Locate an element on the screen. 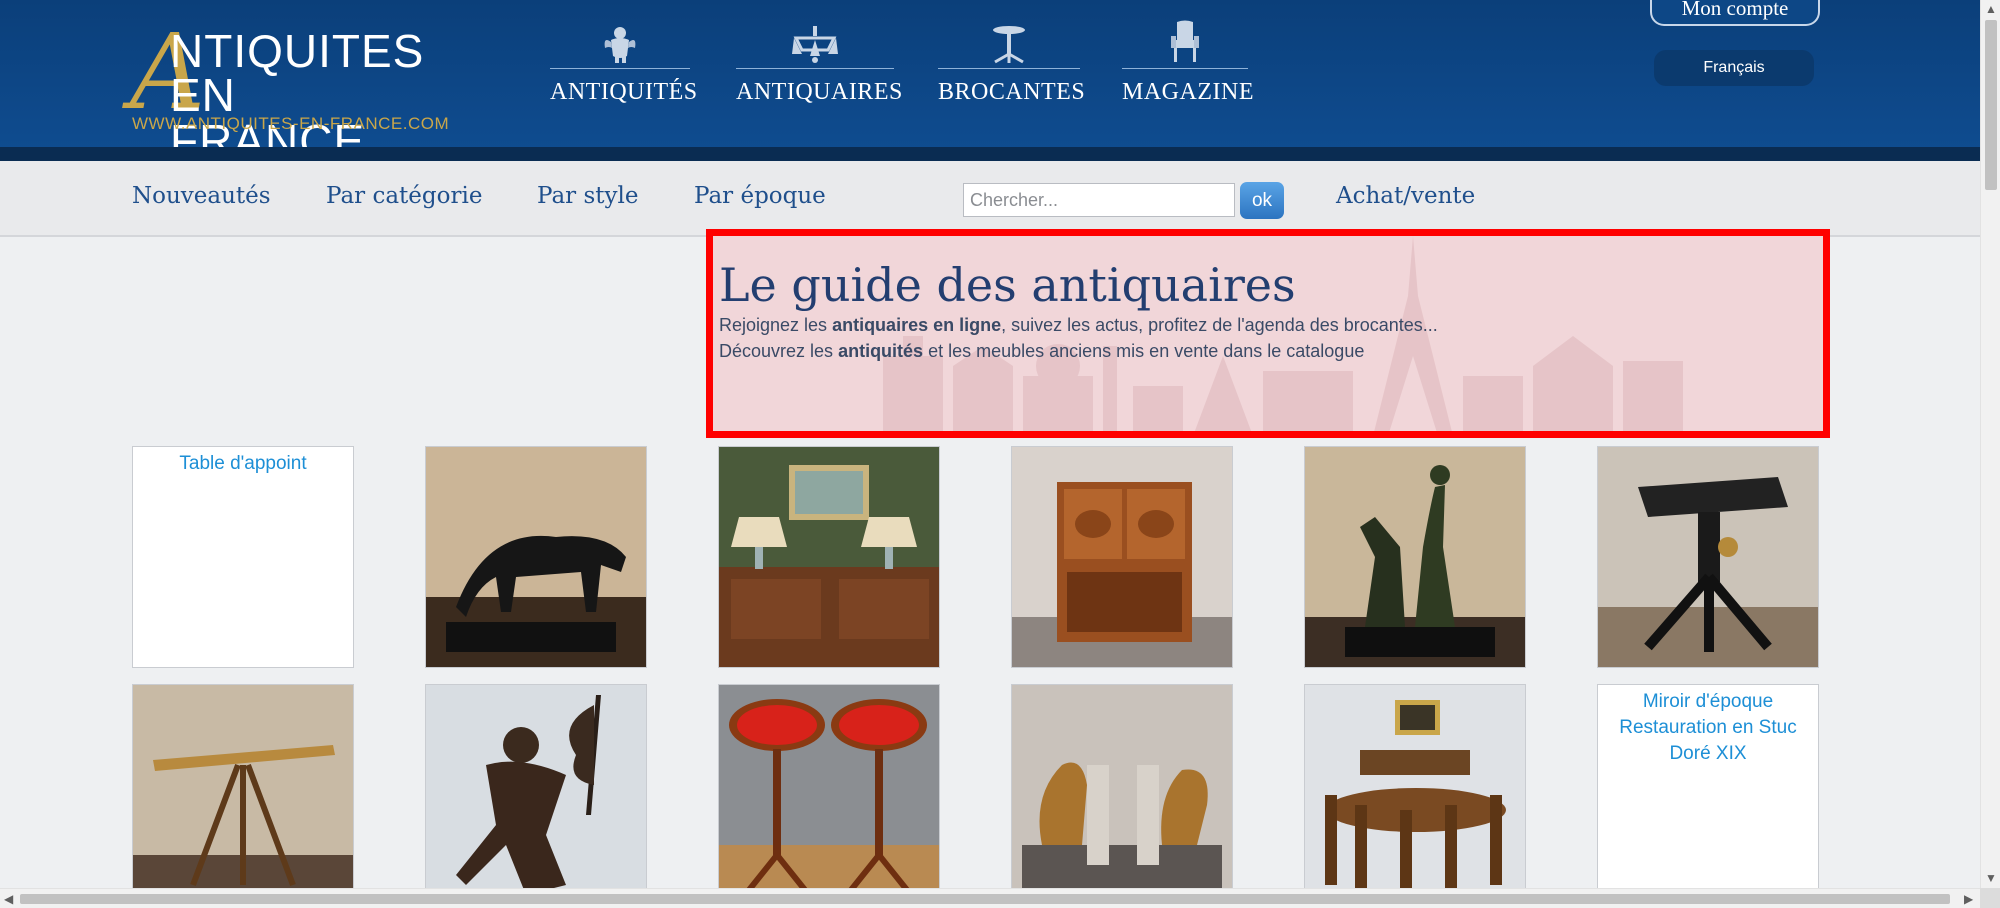 The width and height of the screenshot is (2000, 908). scroll-left-icon: ◀ is located at coordinates (8, 899).